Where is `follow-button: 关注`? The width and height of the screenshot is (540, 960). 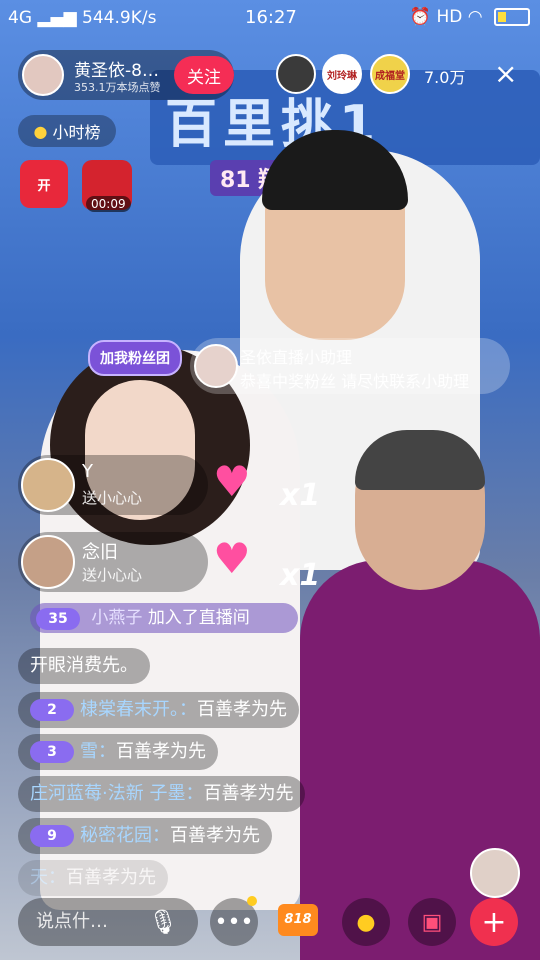 follow-button: 关注 is located at coordinates (204, 75).